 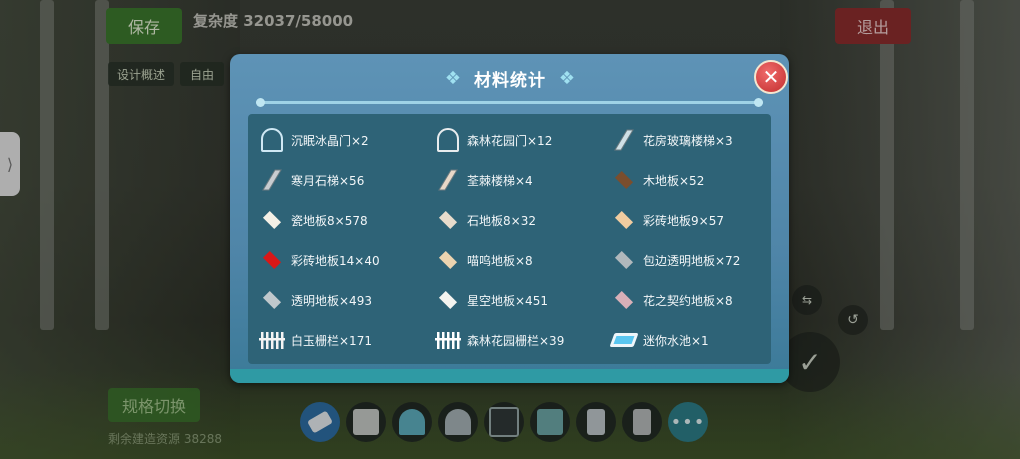 What do you see at coordinates (453, 78) in the screenshot?
I see `ornament-left-icon: ❖` at bounding box center [453, 78].